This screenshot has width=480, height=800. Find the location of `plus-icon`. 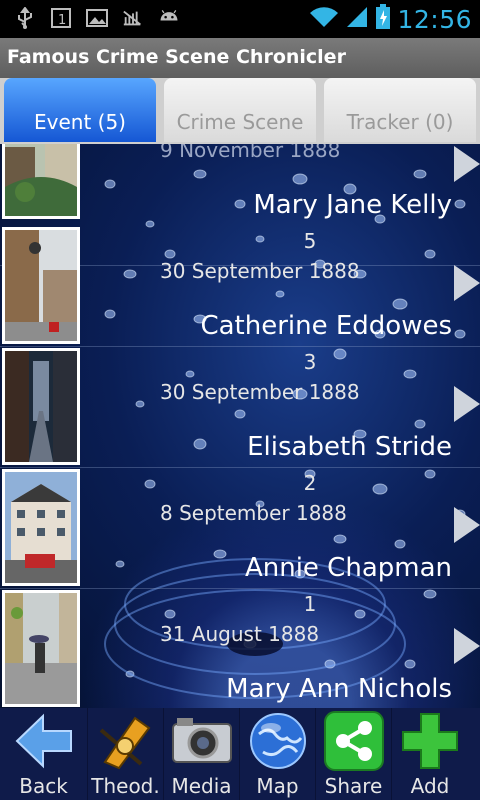

plus-icon is located at coordinates (430, 743).